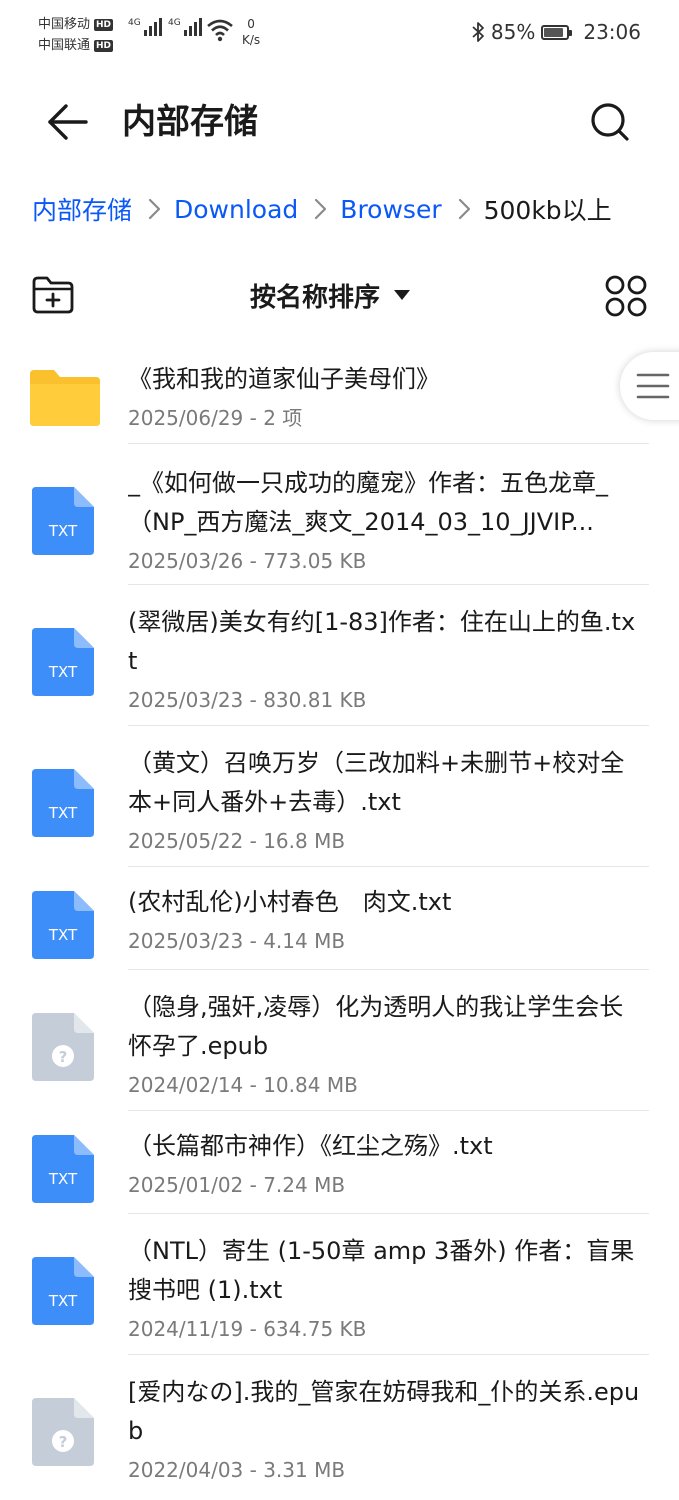 This screenshot has width=679, height=1500. I want to click on status-right: 85% 23:06, so click(556, 32).